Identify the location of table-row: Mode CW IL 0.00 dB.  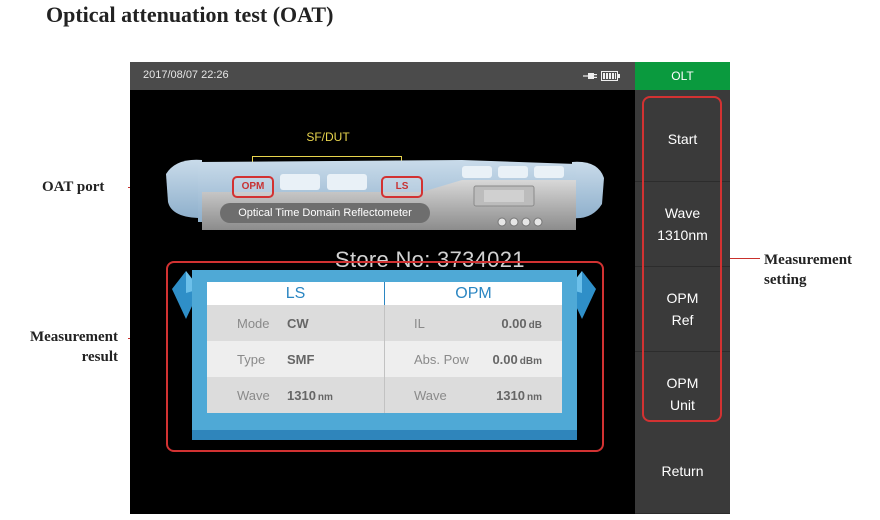
(384, 323).